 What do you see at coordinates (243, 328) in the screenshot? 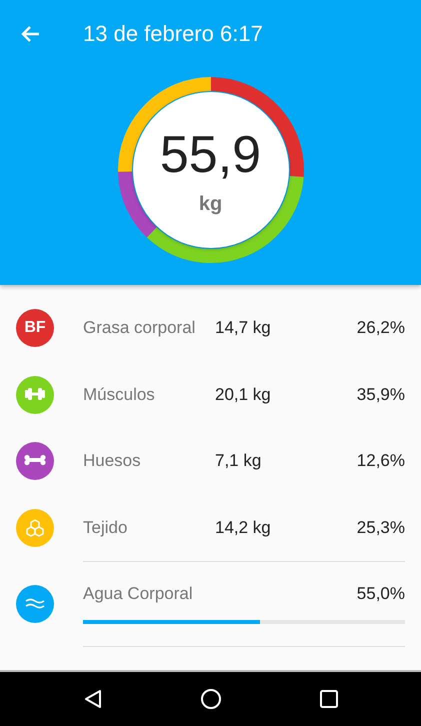
I see `component-weight: 14,7 kg` at bounding box center [243, 328].